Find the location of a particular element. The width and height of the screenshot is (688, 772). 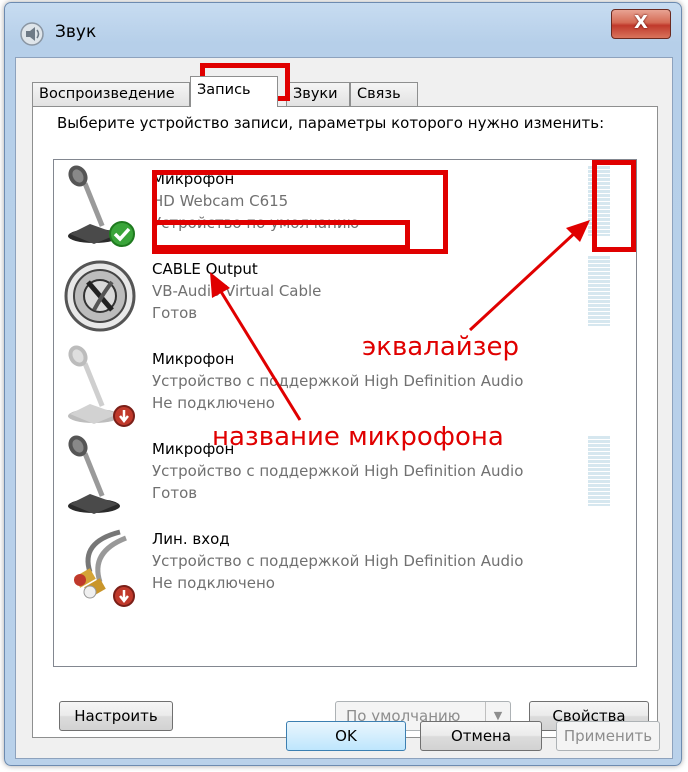

tab-sounds: Звуки is located at coordinates (318, 94).